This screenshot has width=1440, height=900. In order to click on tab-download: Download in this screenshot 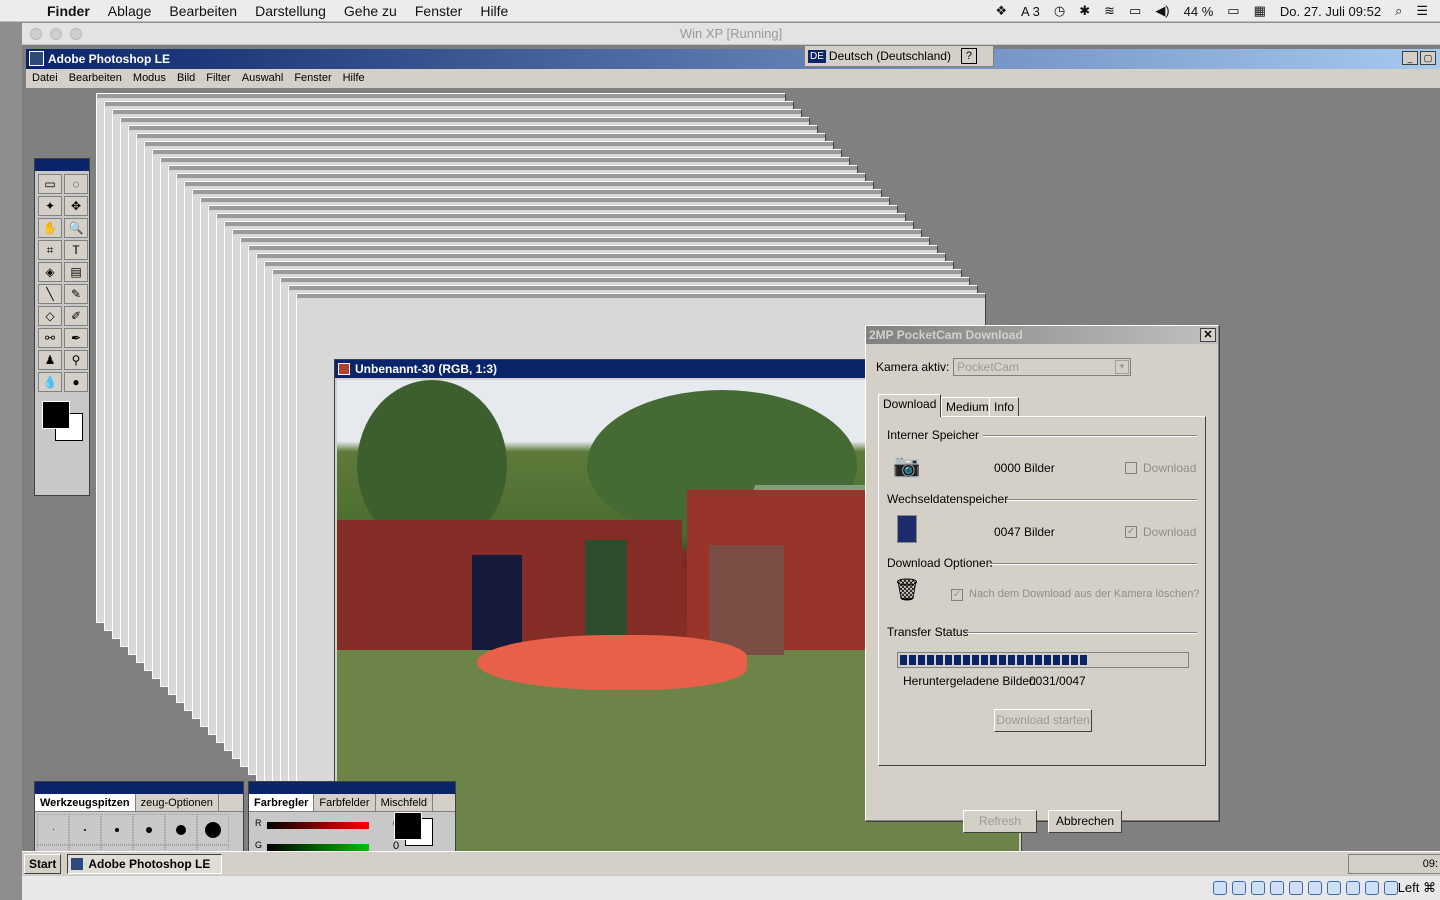, I will do `click(910, 405)`.